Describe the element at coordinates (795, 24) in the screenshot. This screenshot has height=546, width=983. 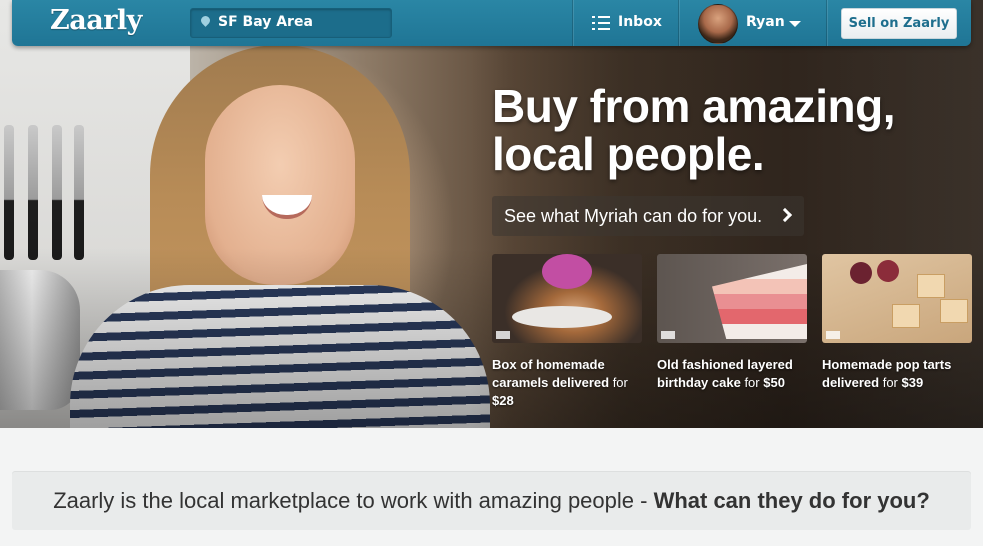
I see `chevron-down-icon` at that location.